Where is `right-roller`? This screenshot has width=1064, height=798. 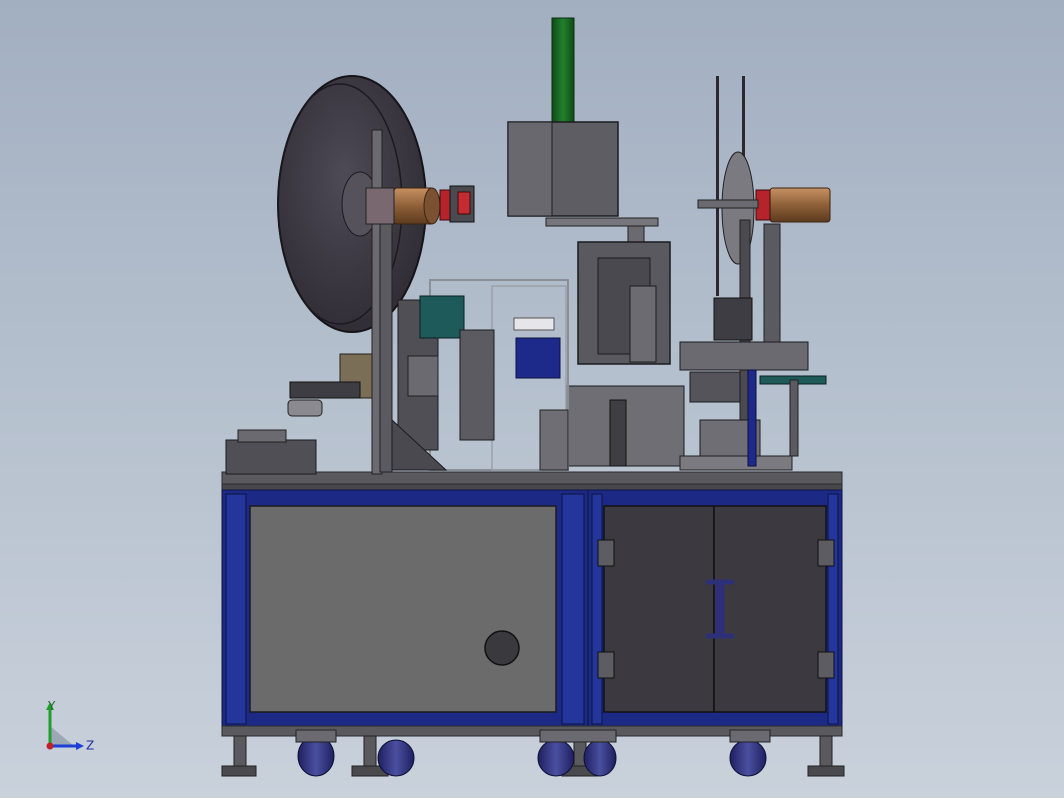
right-roller is located at coordinates (800, 205).